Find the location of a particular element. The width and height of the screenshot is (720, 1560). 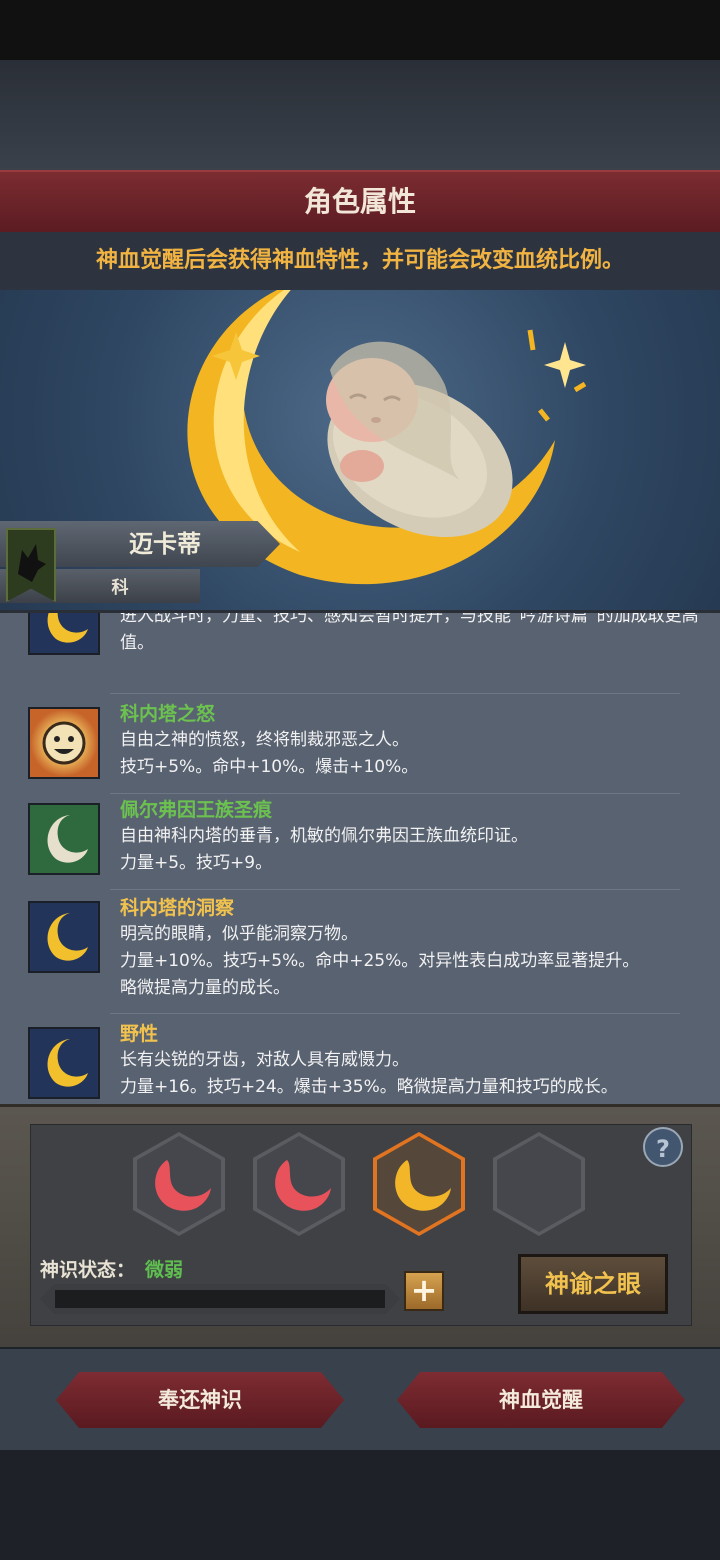

title-banner: 角色属性 is located at coordinates (360, 202).